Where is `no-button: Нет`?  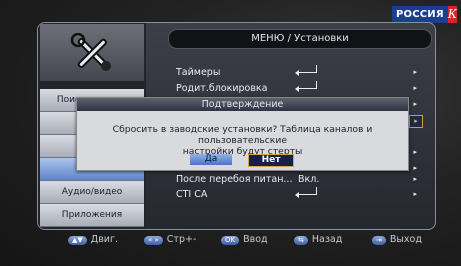 no-button: Нет is located at coordinates (271, 160).